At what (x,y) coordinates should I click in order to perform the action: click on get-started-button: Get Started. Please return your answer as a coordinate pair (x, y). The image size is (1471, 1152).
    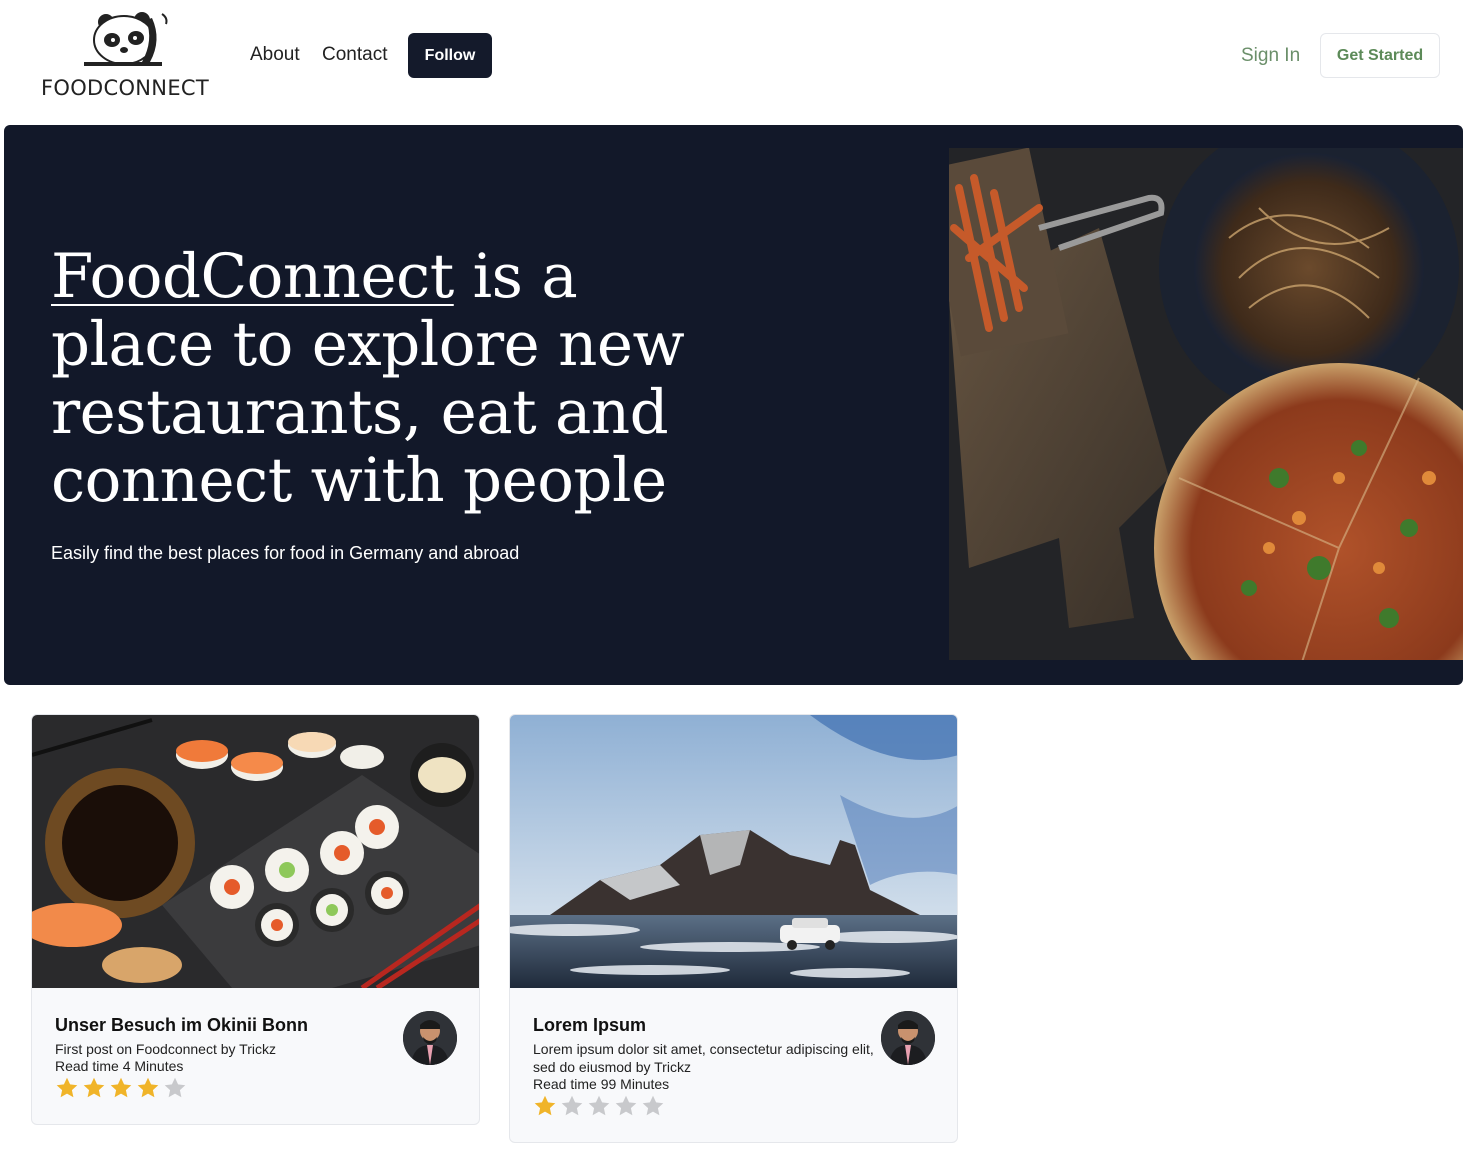
    Looking at the image, I should click on (1380, 55).